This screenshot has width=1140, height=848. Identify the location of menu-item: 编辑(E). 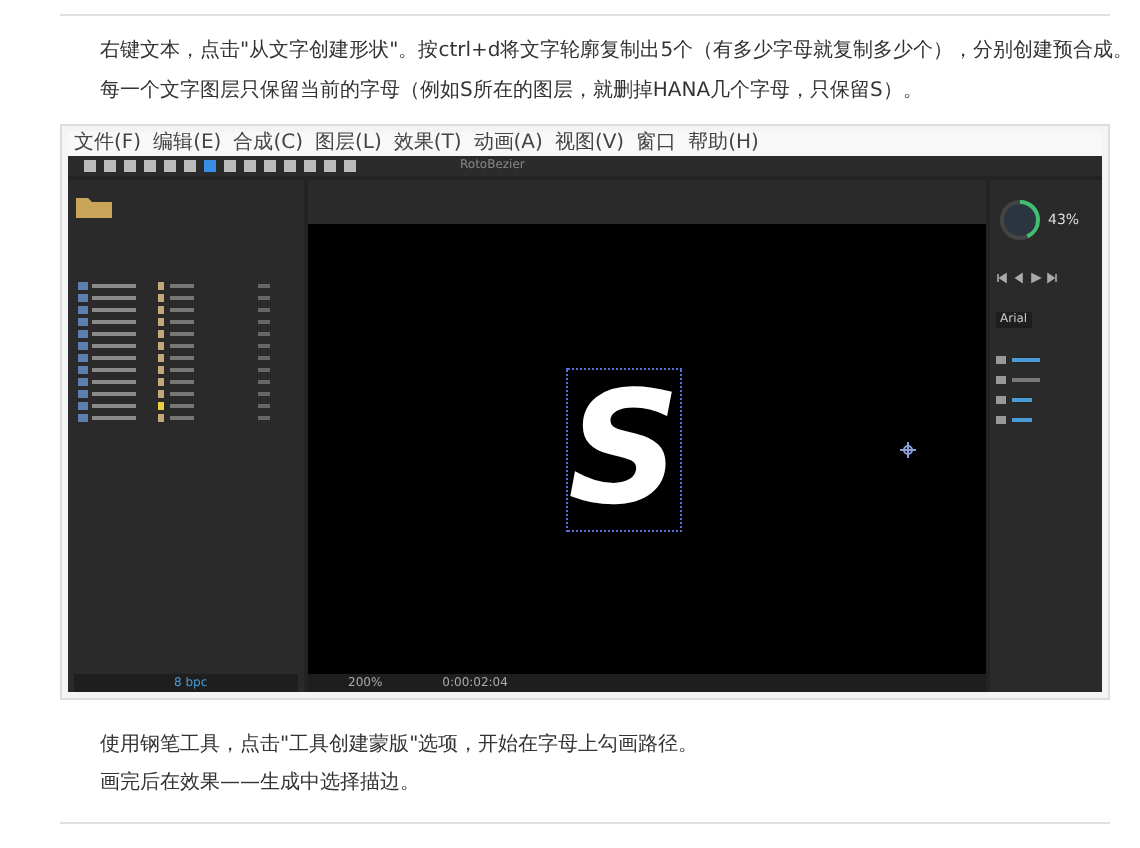
(187, 144).